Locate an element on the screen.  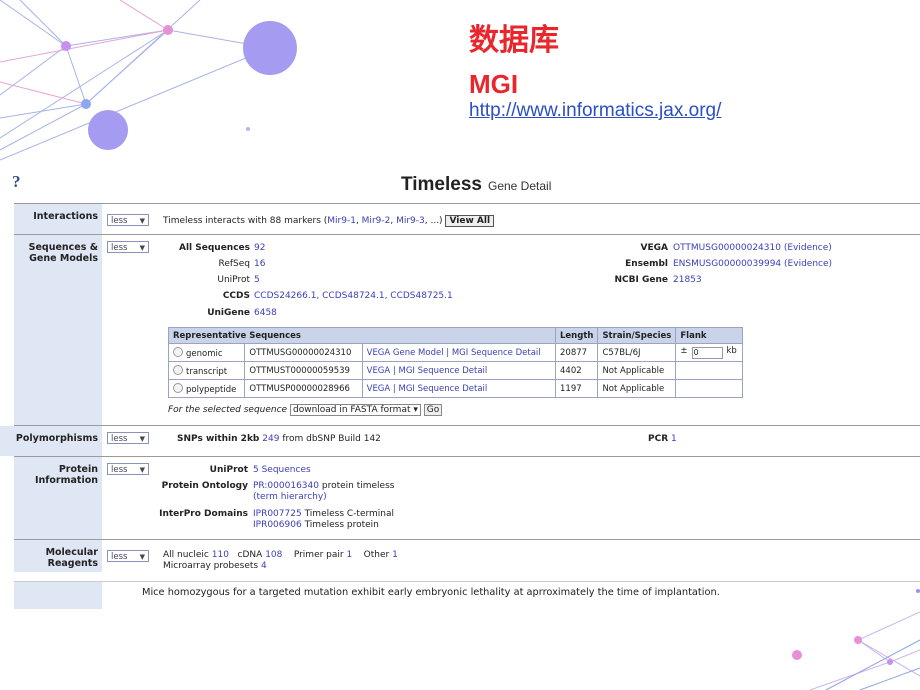
sequences-label: Sequences & Gene Models is located at coordinates (58, 330).